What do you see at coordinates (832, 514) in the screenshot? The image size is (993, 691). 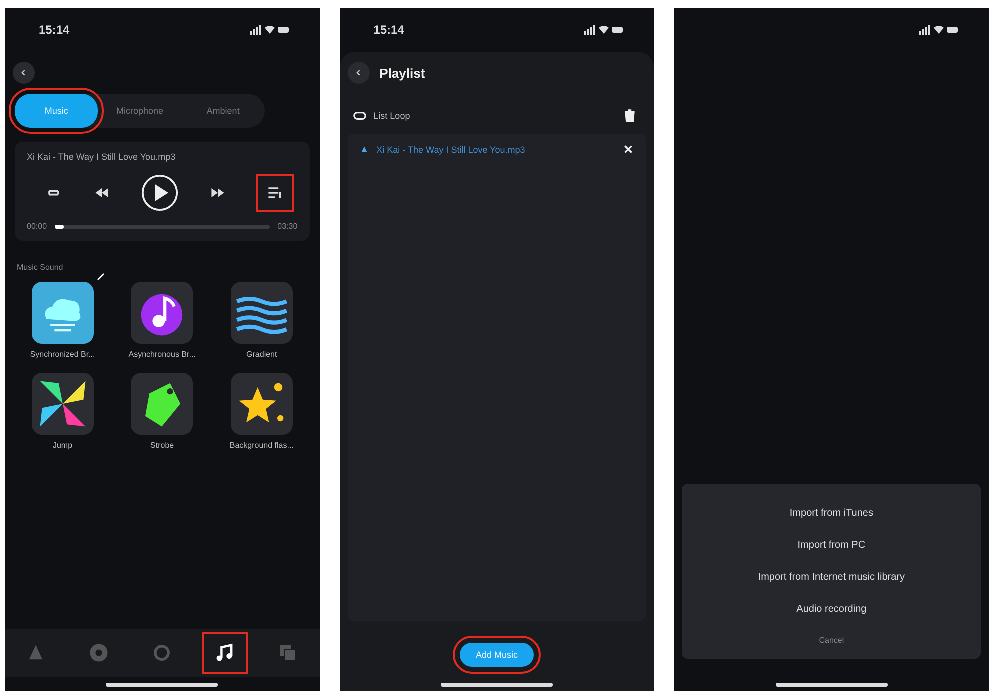 I see `sheet-option: Import from iTunes` at bounding box center [832, 514].